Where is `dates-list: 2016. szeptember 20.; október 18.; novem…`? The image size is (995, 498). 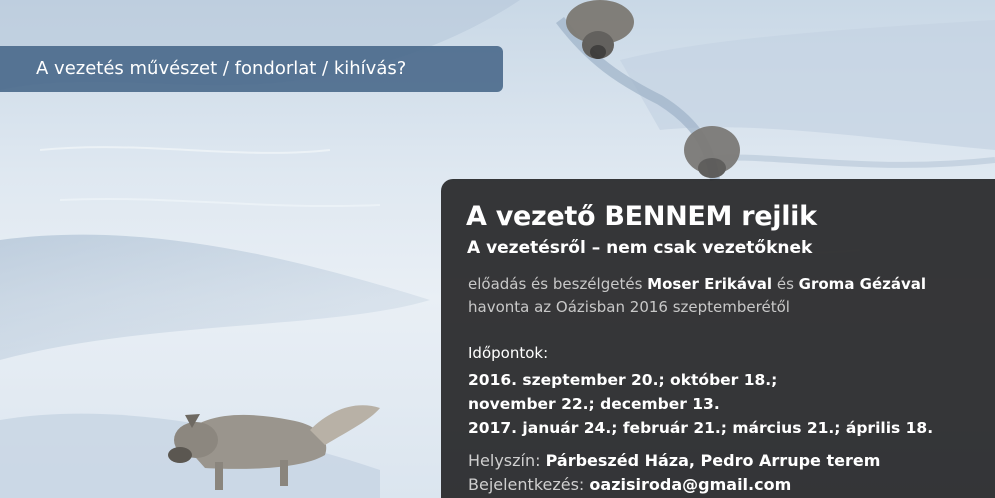
dates-list: 2016. szeptember 20.; október 18.; novem… is located at coordinates (700, 404).